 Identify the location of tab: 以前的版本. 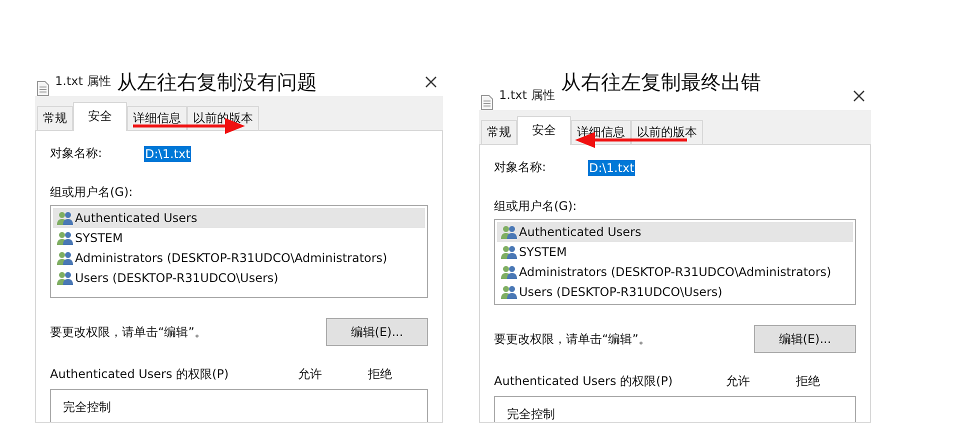
(667, 132).